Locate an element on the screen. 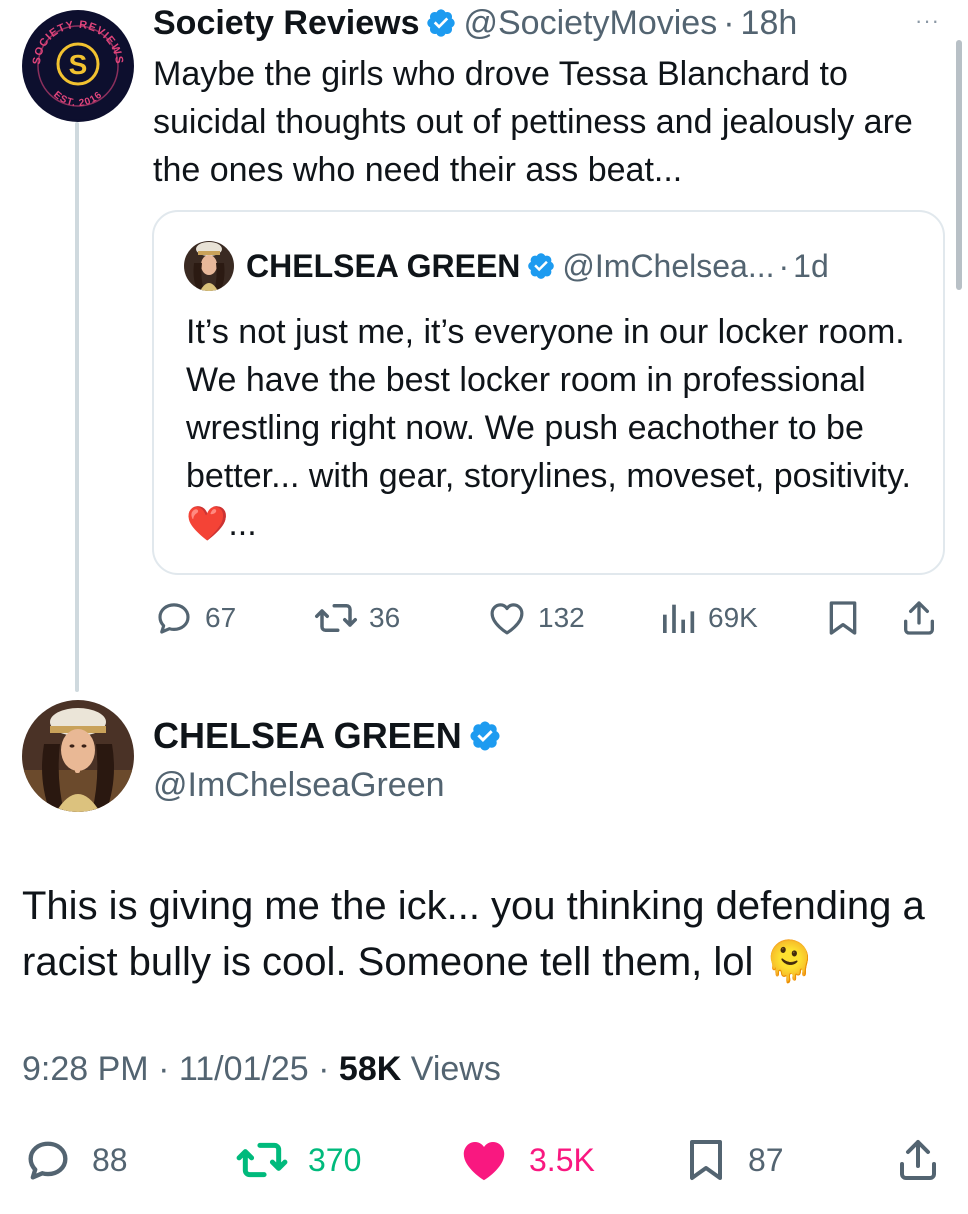 The image size is (968, 1214). profile-photo is located at coordinates (78, 756).